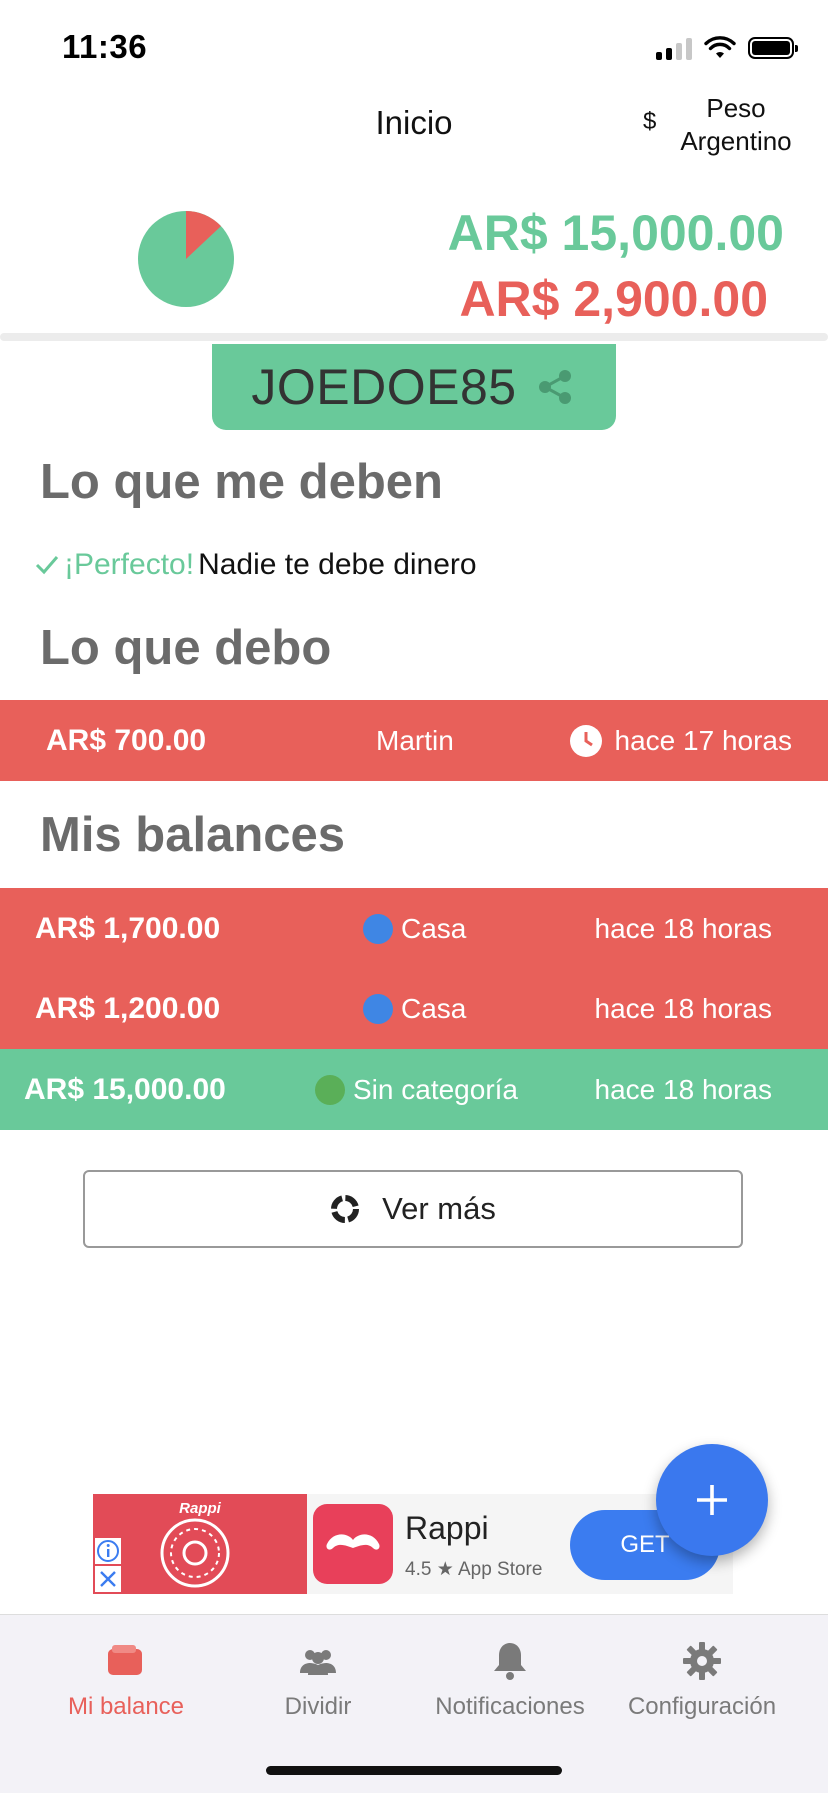 Image resolution: width=828 pixels, height=1793 pixels. I want to click on loading-spinner-icon, so click(345, 1209).